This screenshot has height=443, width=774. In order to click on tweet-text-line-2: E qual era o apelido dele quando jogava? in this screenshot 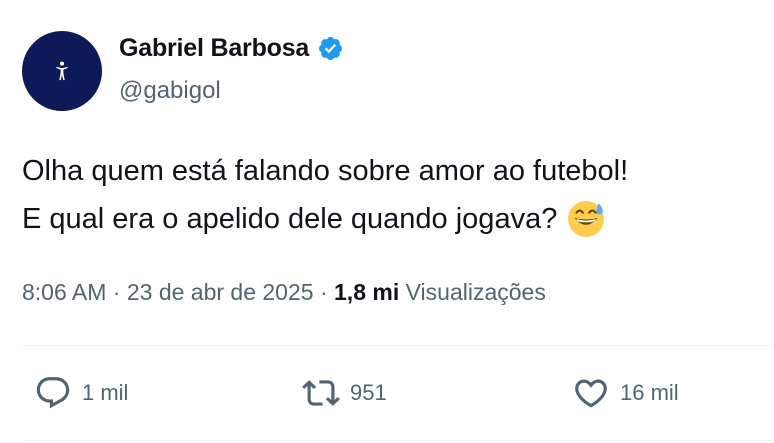, I will do `click(392, 219)`.